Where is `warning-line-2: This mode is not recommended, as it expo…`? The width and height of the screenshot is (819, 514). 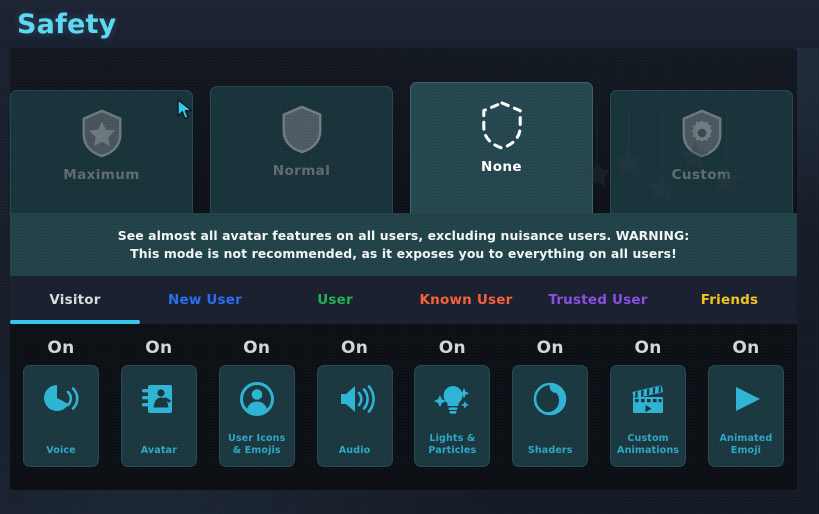 warning-line-2: This mode is not recommended, as it expo… is located at coordinates (403, 253).